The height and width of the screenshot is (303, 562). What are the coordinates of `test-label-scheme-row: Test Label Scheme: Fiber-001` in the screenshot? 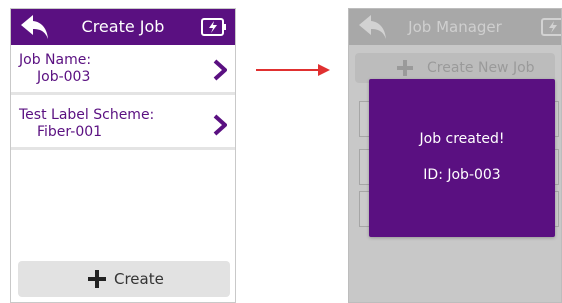 It's located at (123, 126).